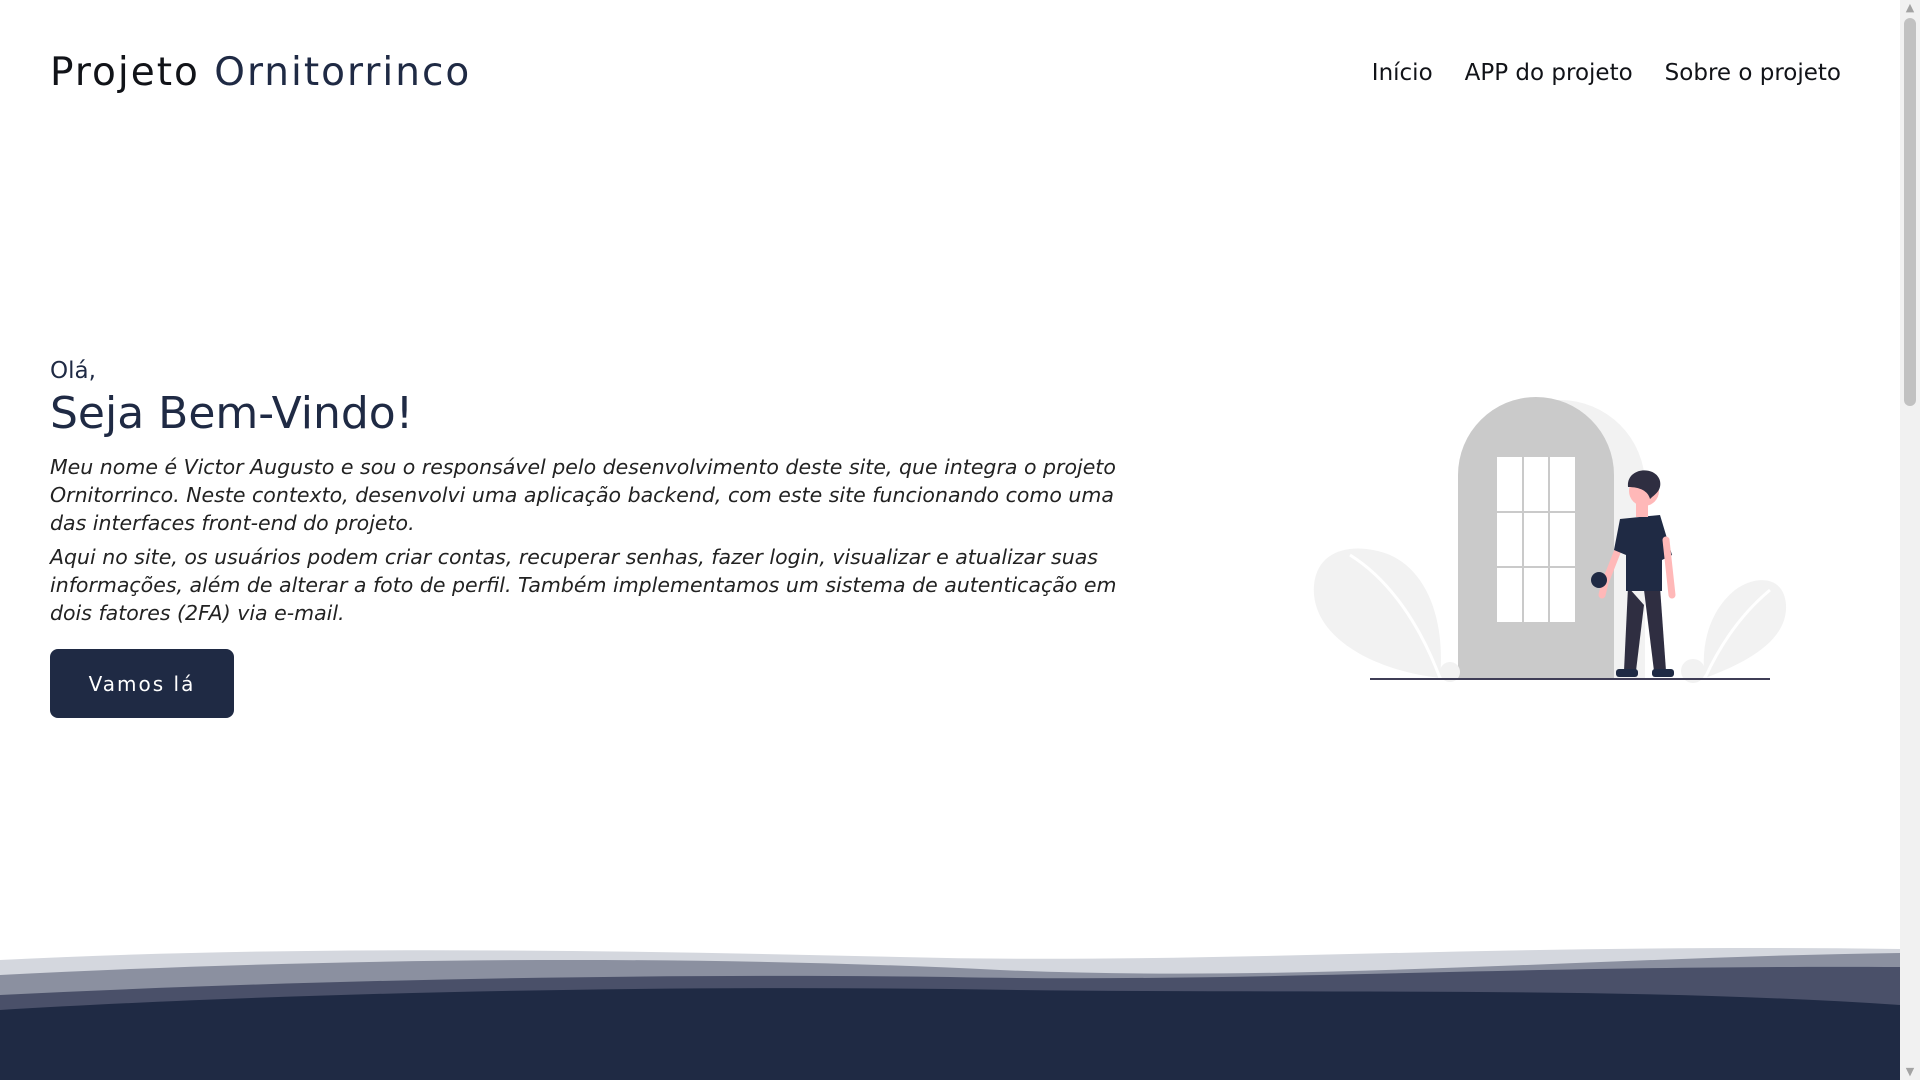 Image resolution: width=1920 pixels, height=1080 pixels. I want to click on vertical-scrollbar: ▲ ▼, so click(1910, 540).